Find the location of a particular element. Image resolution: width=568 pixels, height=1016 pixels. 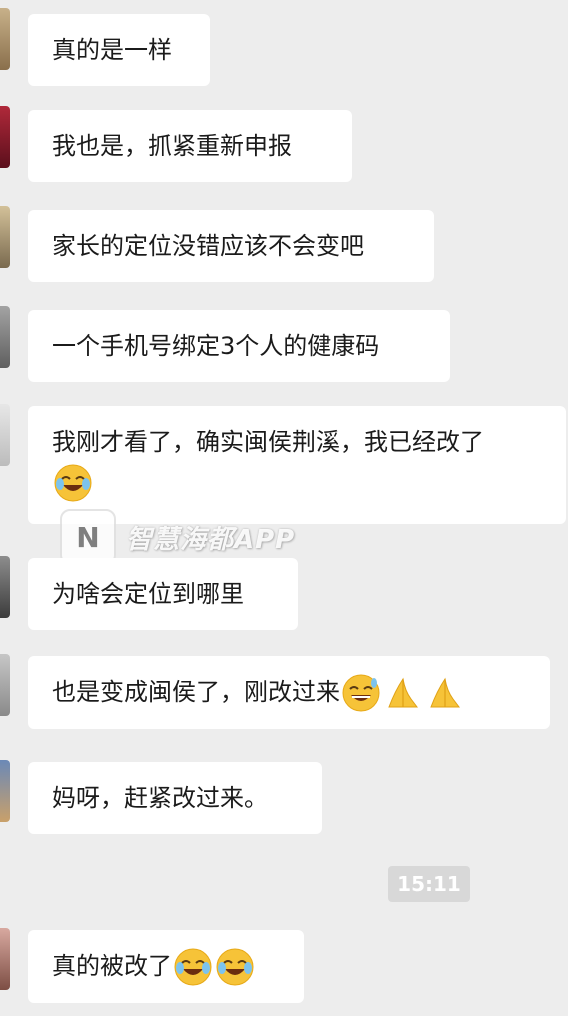

message-bubble: 也是变成闽侯了，刚改过来 is located at coordinates (289, 692).